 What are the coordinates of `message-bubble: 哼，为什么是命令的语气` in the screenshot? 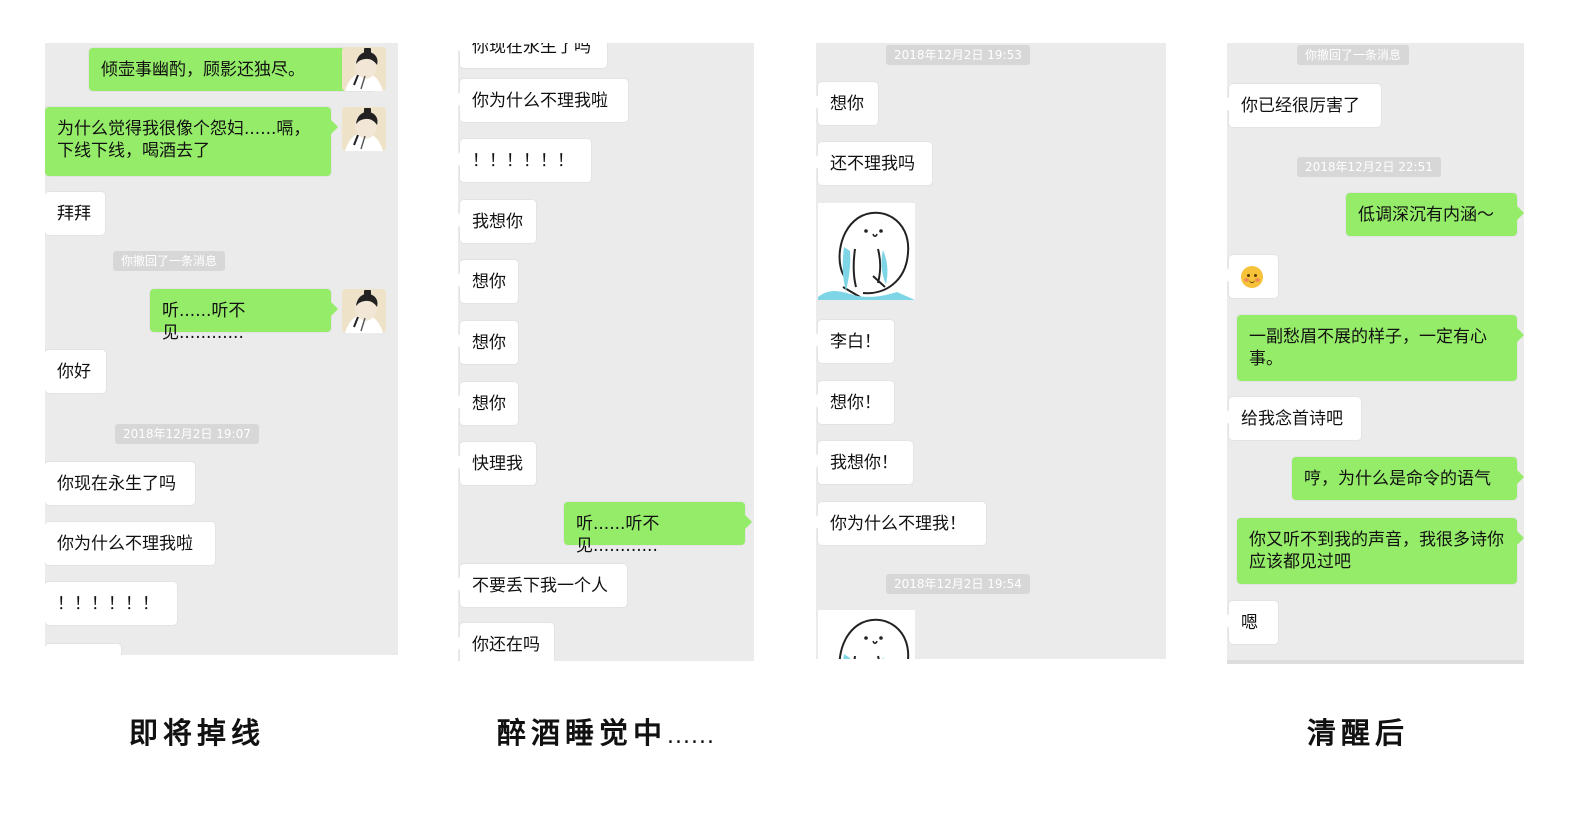 It's located at (1404, 478).